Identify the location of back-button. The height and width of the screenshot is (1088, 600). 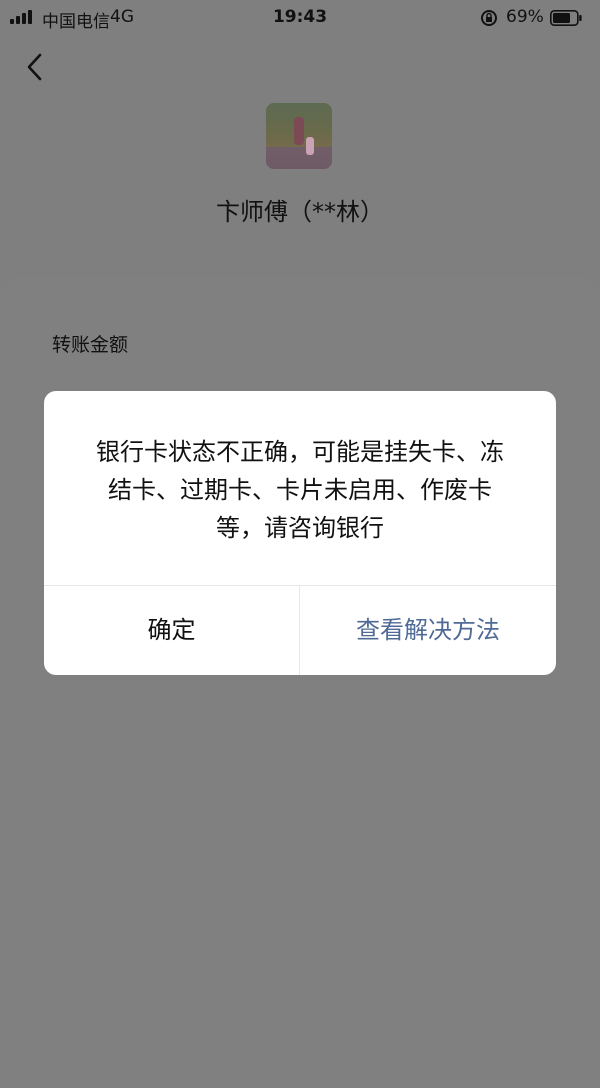
(36, 67).